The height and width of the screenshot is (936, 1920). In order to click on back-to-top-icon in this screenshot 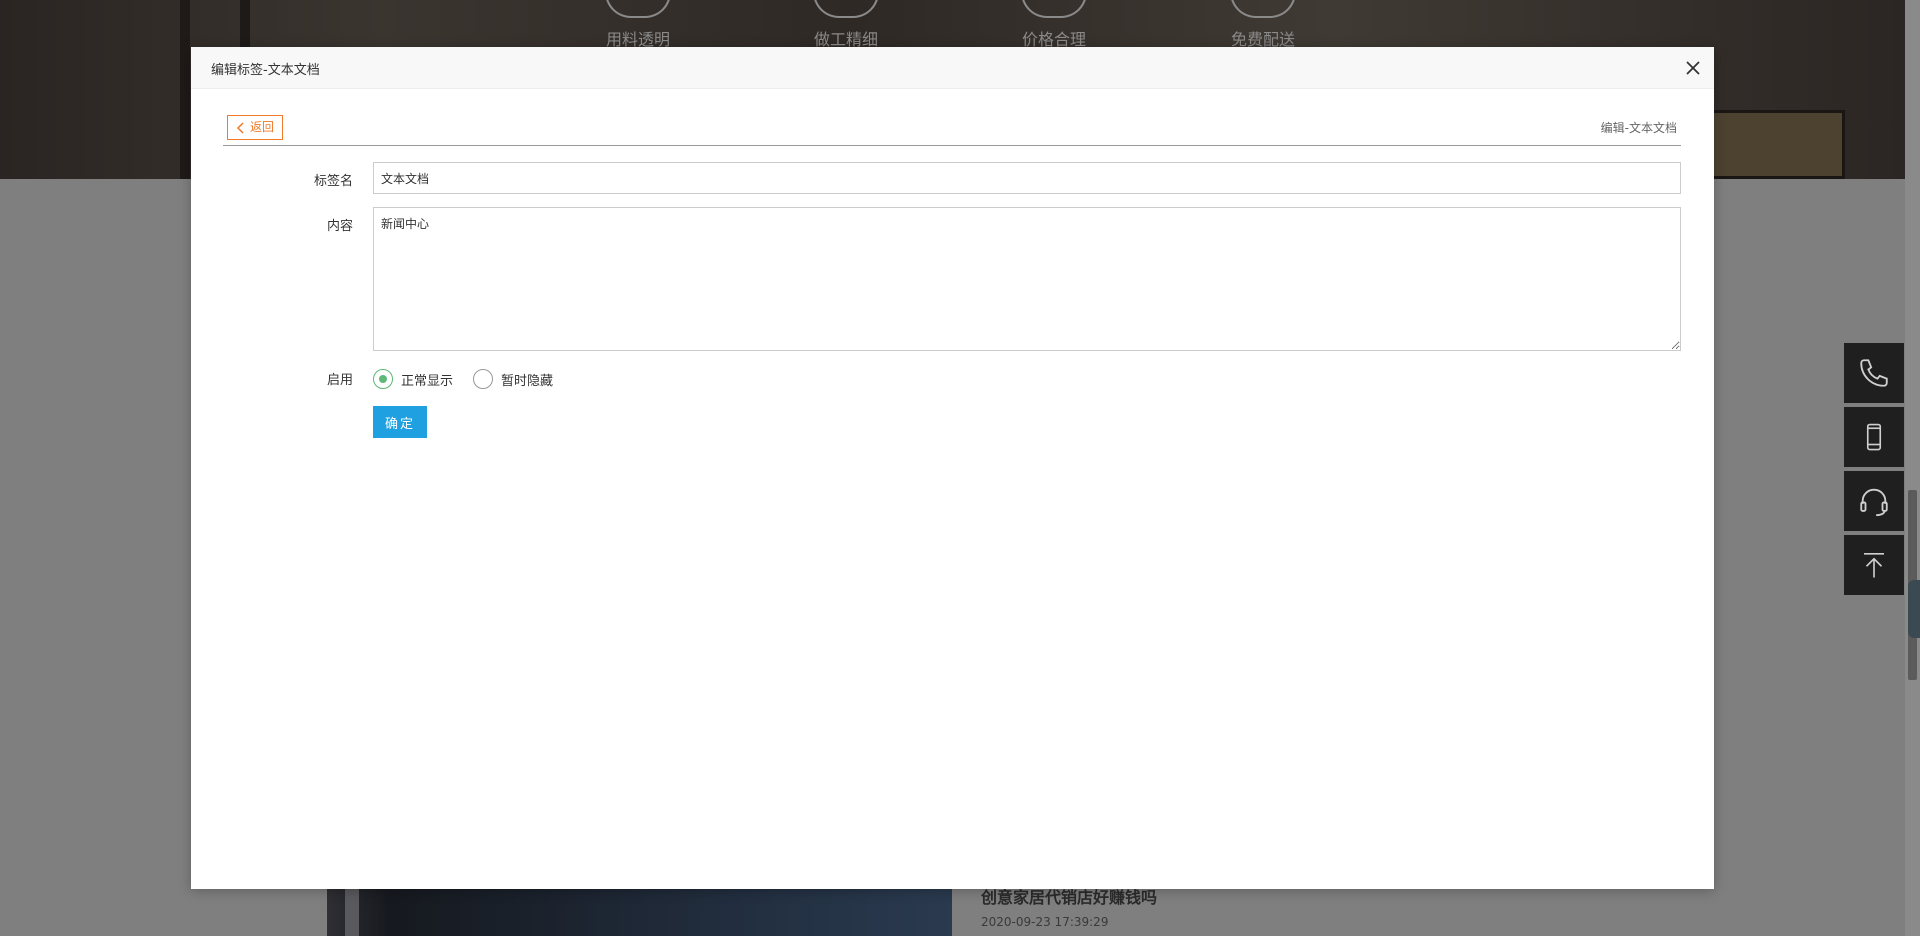, I will do `click(1874, 565)`.